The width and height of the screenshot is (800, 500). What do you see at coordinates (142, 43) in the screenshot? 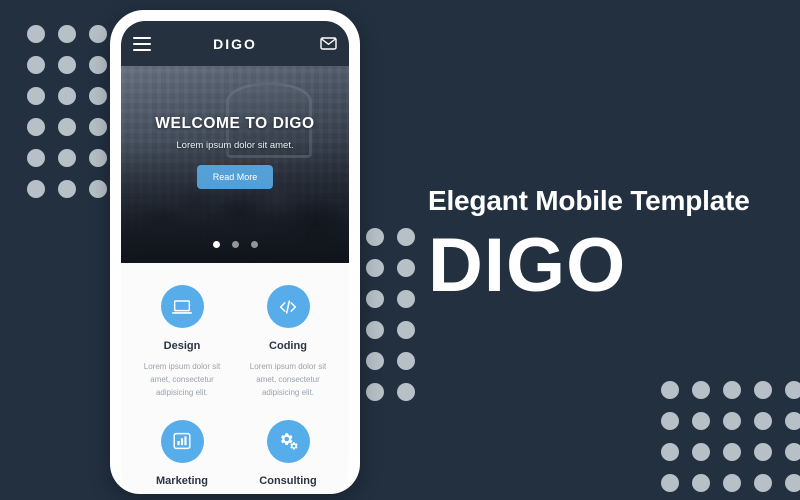
I see `hamburger-menu-icon` at bounding box center [142, 43].